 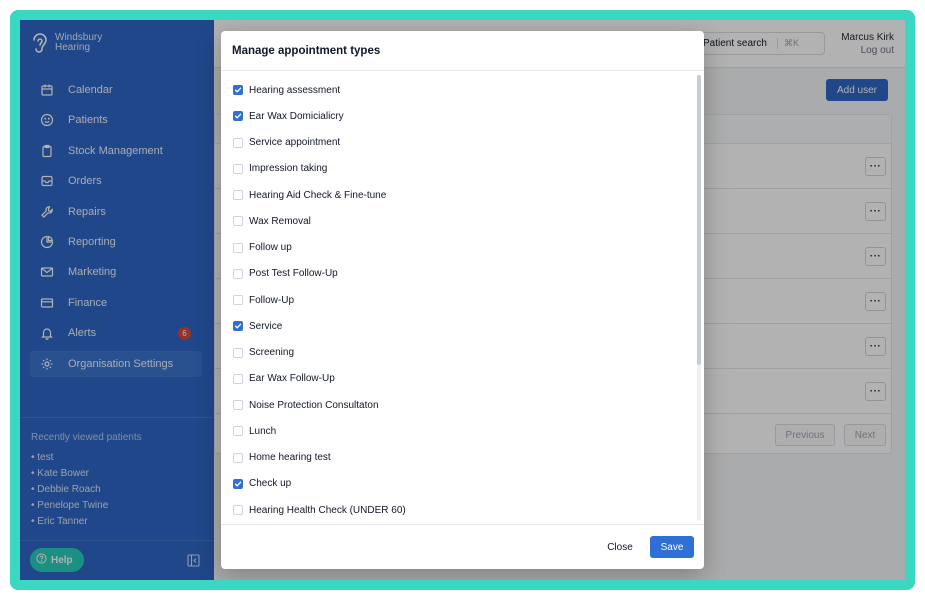 I want to click on appointment-type-option: Wax Removal, so click(x=272, y=221).